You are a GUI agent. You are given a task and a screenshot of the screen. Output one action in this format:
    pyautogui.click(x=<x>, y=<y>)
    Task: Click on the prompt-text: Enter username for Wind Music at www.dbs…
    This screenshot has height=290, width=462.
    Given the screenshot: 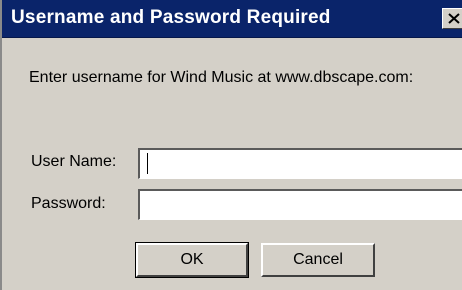 What is the action you would take?
    pyautogui.click(x=221, y=77)
    